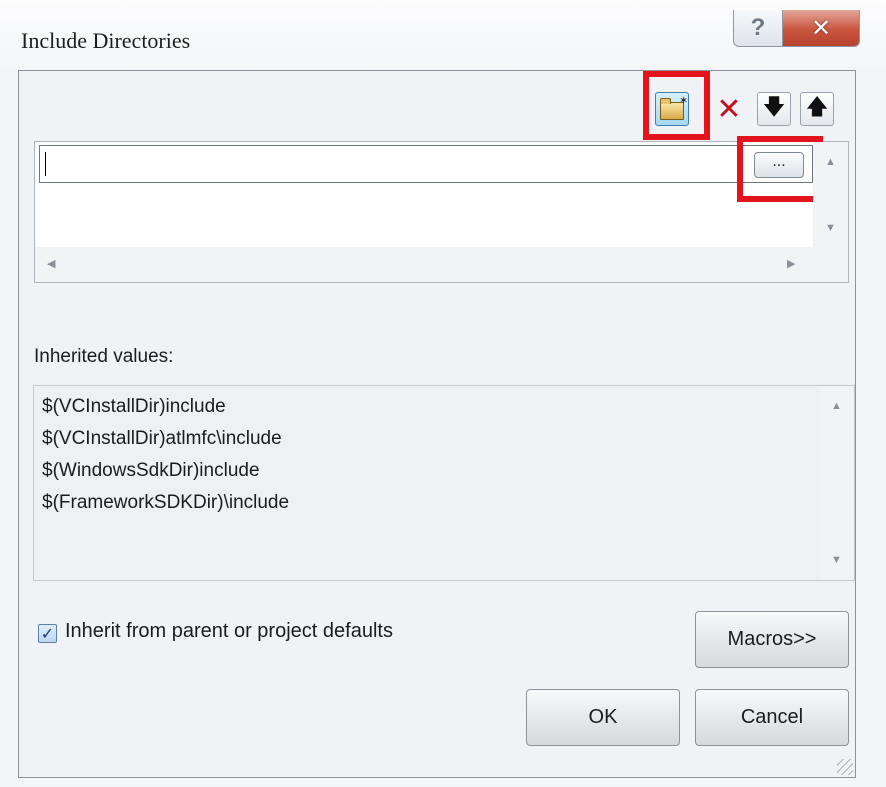  What do you see at coordinates (134, 406) in the screenshot?
I see `inherited-item: $(VCInstallDir)include` at bounding box center [134, 406].